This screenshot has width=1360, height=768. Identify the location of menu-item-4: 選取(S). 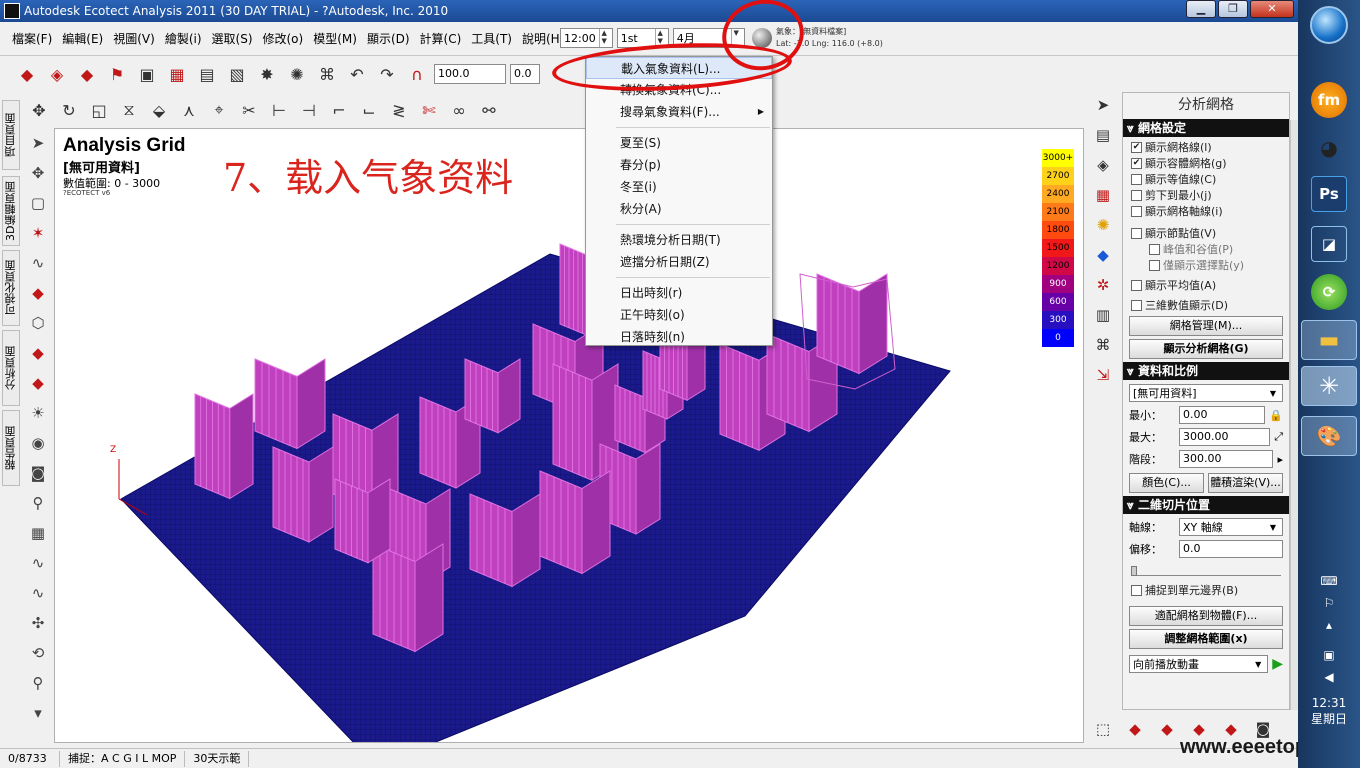
(232, 38).